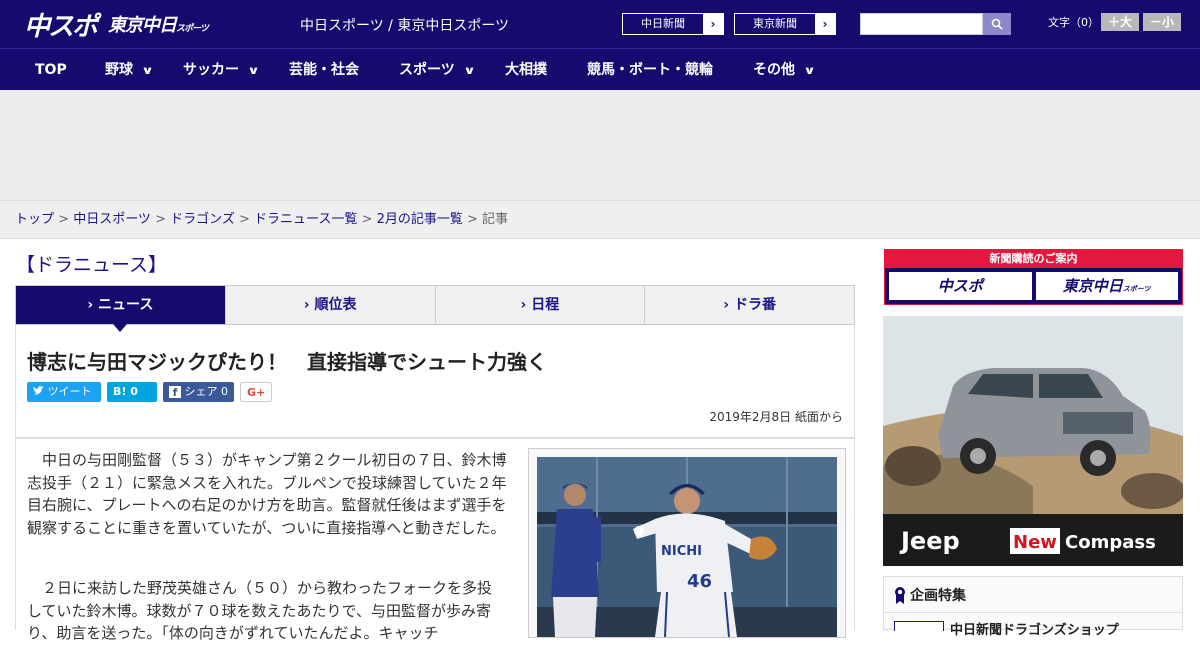  Describe the element at coordinates (1033, 595) in the screenshot. I see `special-features-header: 企画特集` at that location.